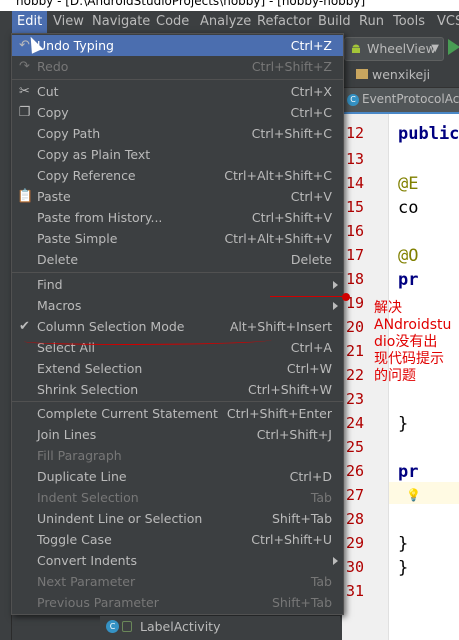 This screenshot has height=640, width=459. What do you see at coordinates (354, 495) in the screenshot?
I see `line-number: 27` at bounding box center [354, 495].